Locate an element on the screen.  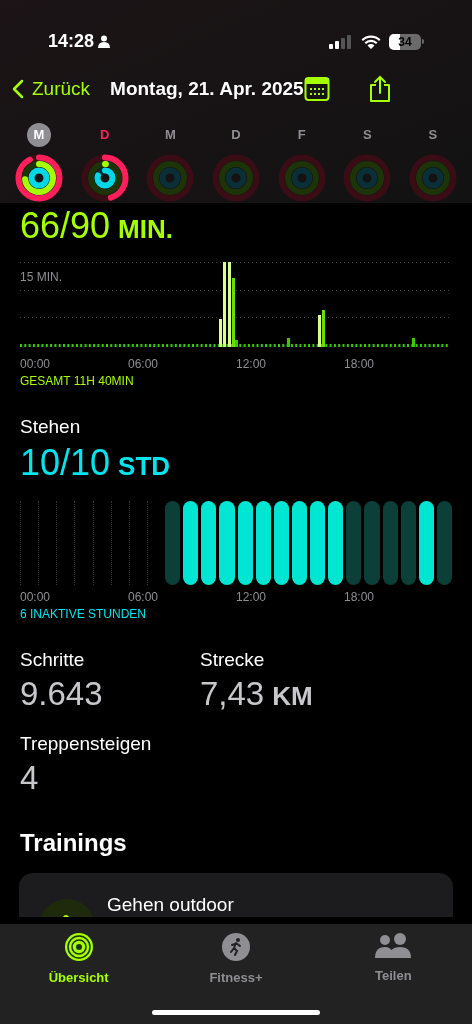
stat-value: 9.643 is located at coordinates (62, 693).